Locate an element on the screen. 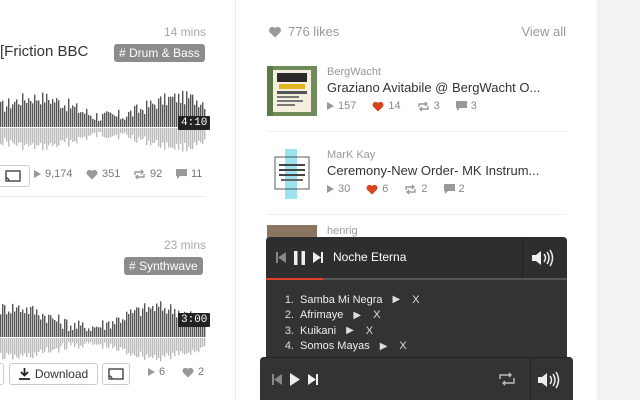 This screenshot has height=400, width=640. comment-count: 11 is located at coordinates (189, 174).